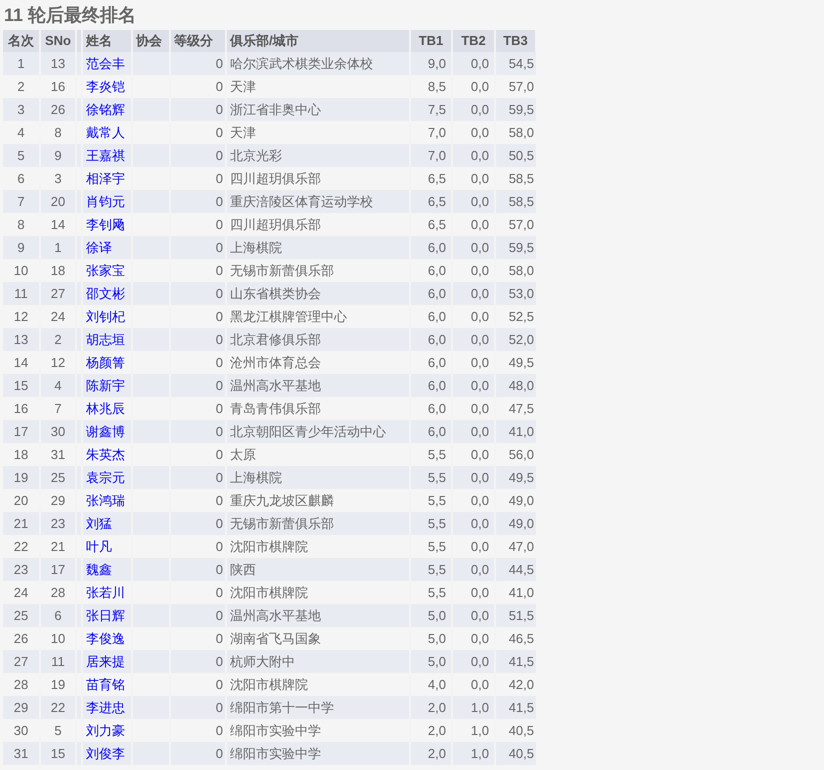  What do you see at coordinates (515, 247) in the screenshot?
I see `table-cell: 59,5` at bounding box center [515, 247].